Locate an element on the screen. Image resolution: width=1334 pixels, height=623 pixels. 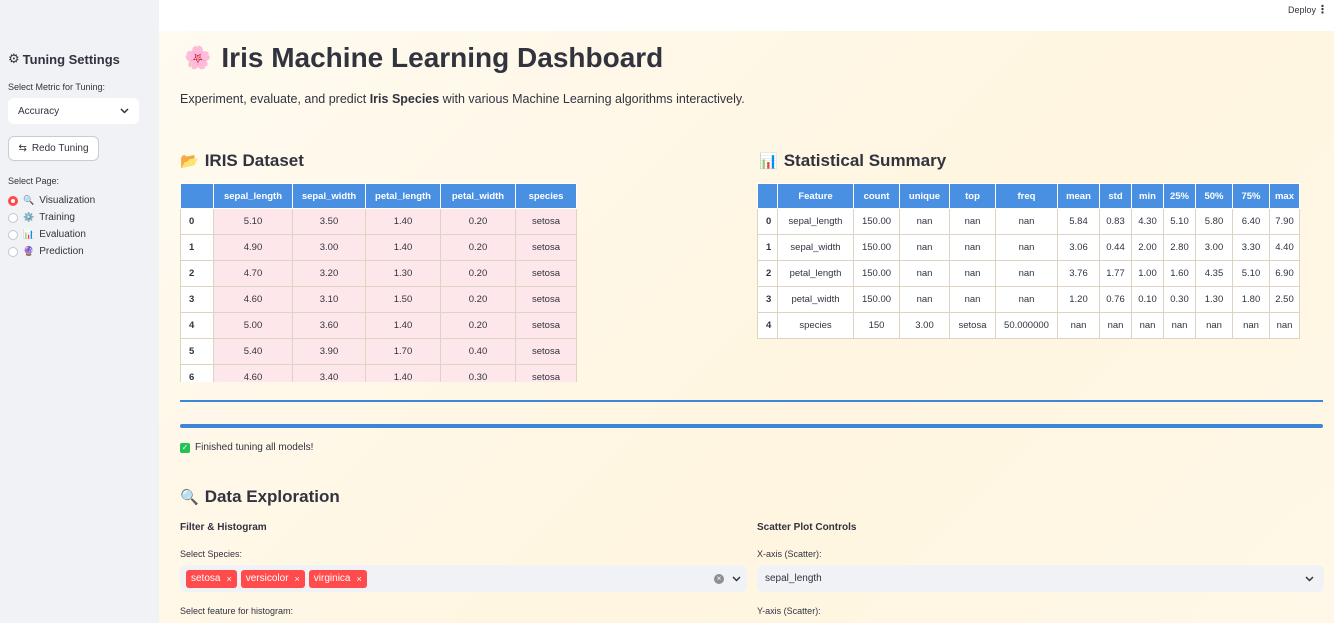
species-tags: setosa × versicolor × virginica × is located at coordinates (276, 578).